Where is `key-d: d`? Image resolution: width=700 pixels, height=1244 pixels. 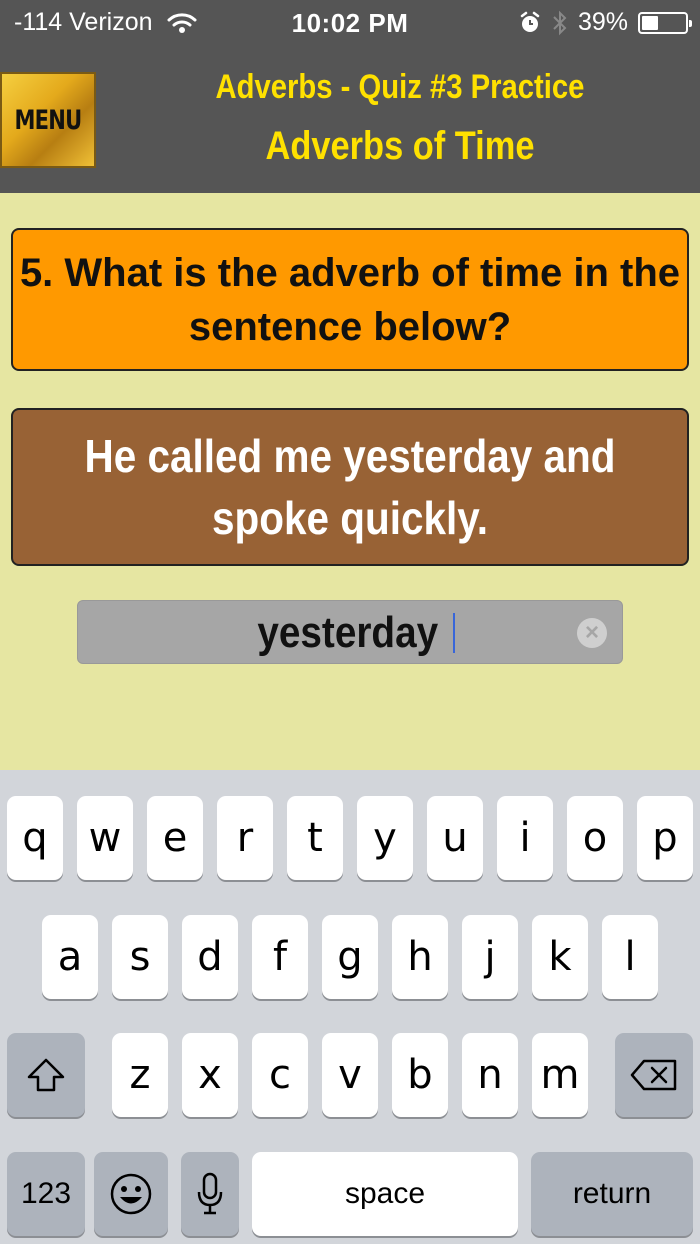 key-d: d is located at coordinates (210, 957).